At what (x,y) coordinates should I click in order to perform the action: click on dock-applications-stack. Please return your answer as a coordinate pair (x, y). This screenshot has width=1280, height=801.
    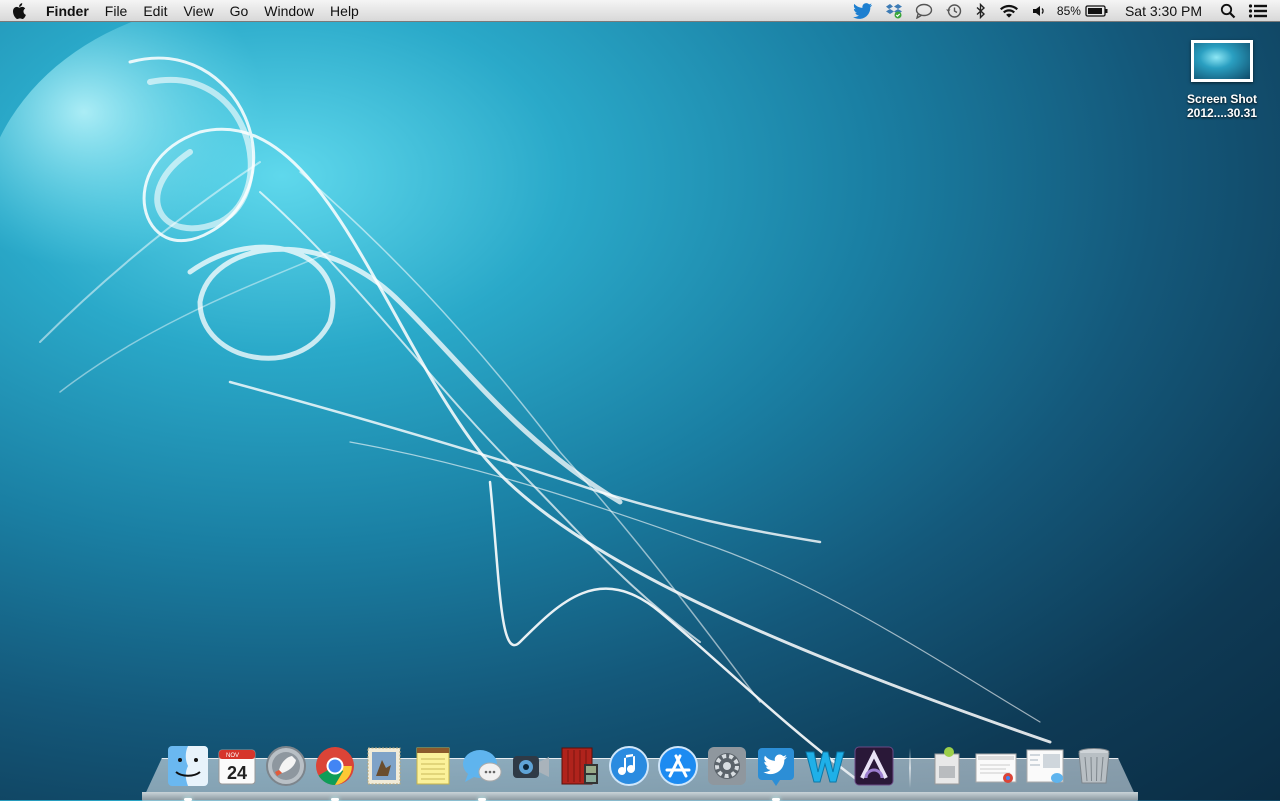
    Looking at the image, I should click on (947, 766).